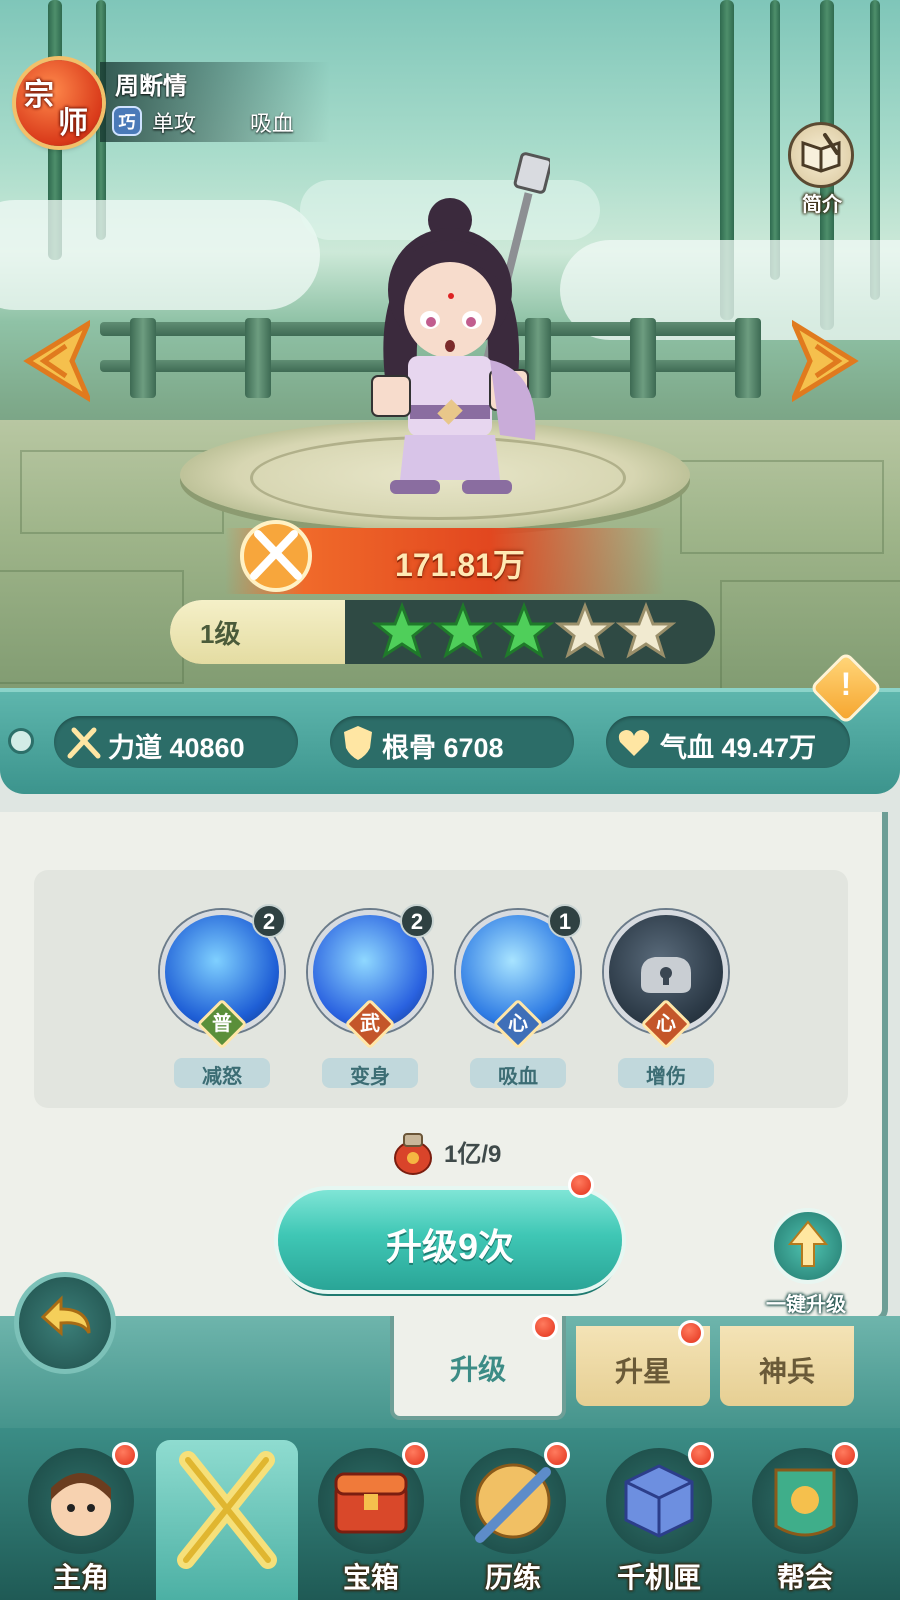 Image resolution: width=900 pixels, height=1600 pixels. I want to click on nav-hero-selected, so click(227, 1520).